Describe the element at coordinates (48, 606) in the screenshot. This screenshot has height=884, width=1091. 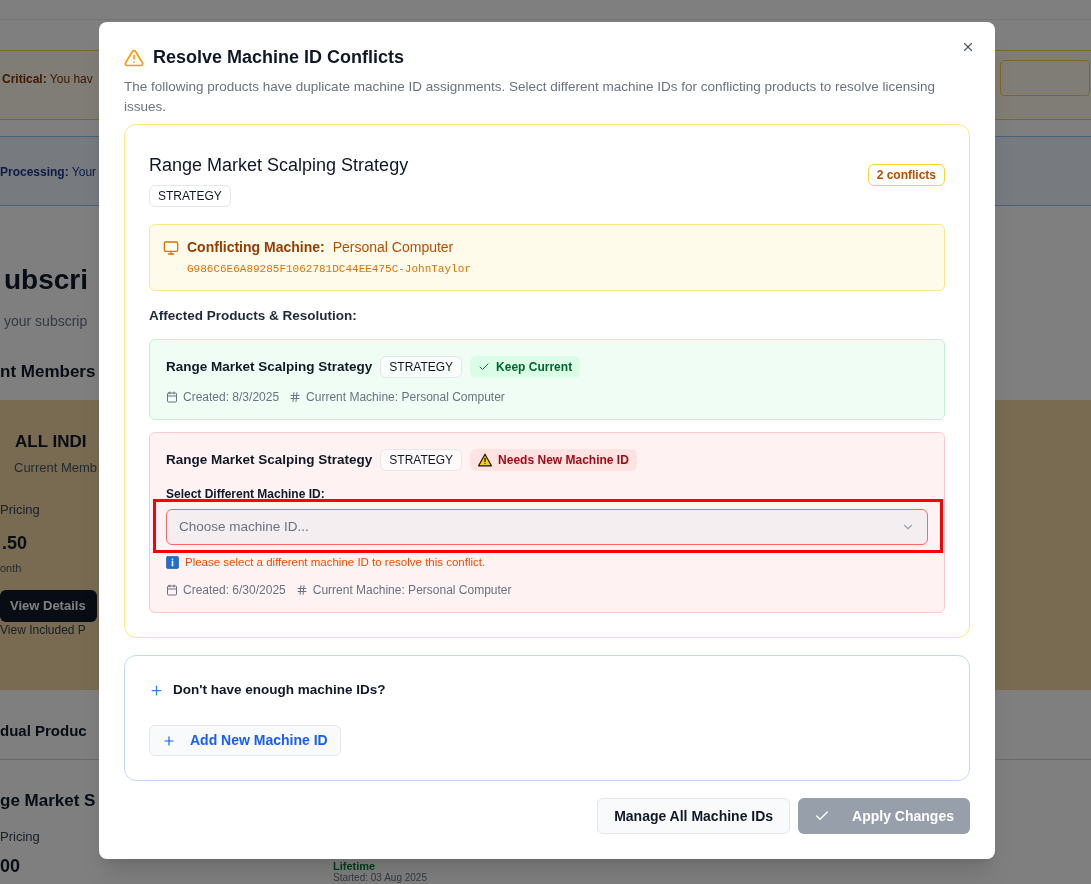
I see `view-details-button: View Details` at that location.